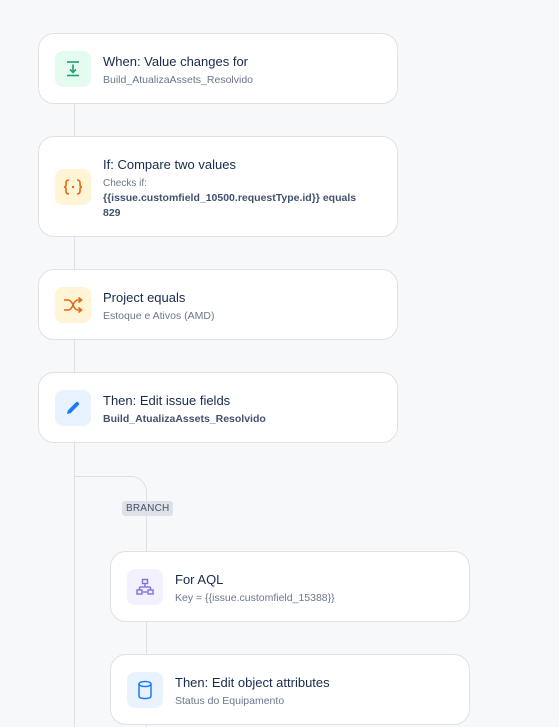  I want to click on branch-for-aql-title: For AQL, so click(199, 579).